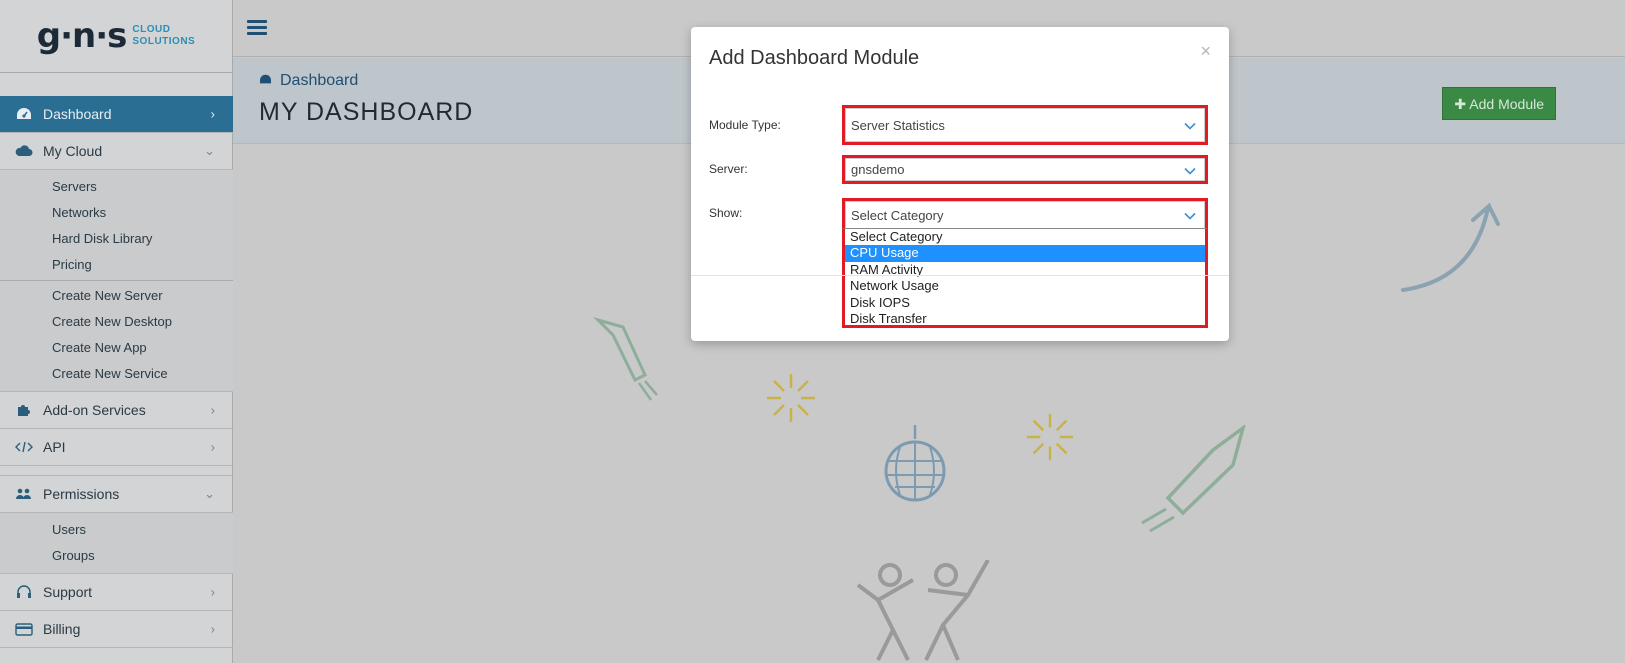 This screenshot has width=1625, height=663. What do you see at coordinates (24, 151) in the screenshot?
I see `cloud-icon` at bounding box center [24, 151].